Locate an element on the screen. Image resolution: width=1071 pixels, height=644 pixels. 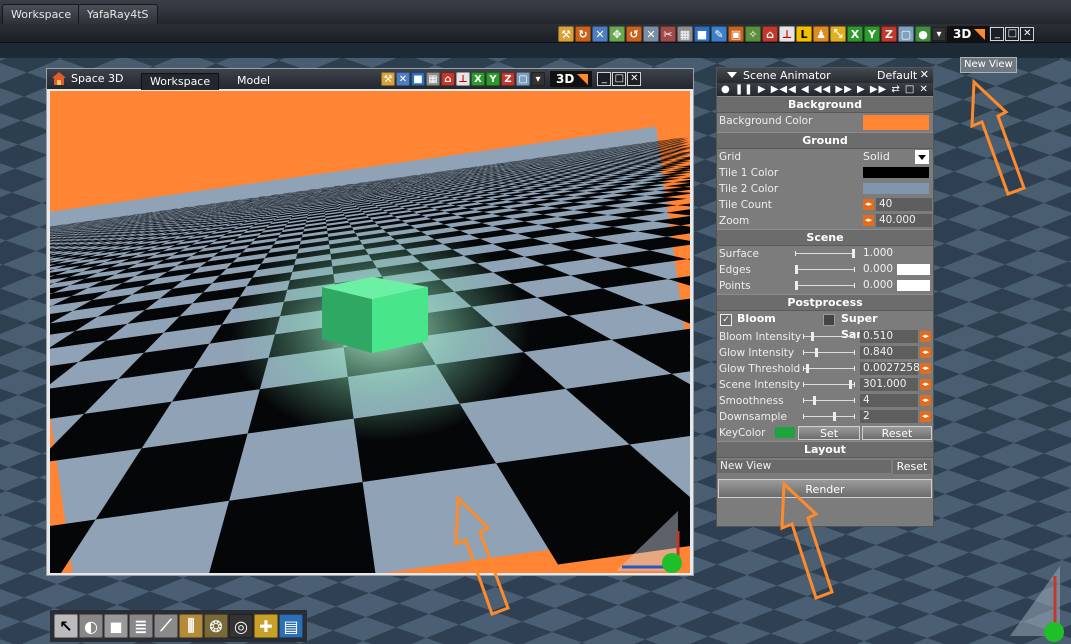
select-arrow-icon: ↖ is located at coordinates (66, 626).